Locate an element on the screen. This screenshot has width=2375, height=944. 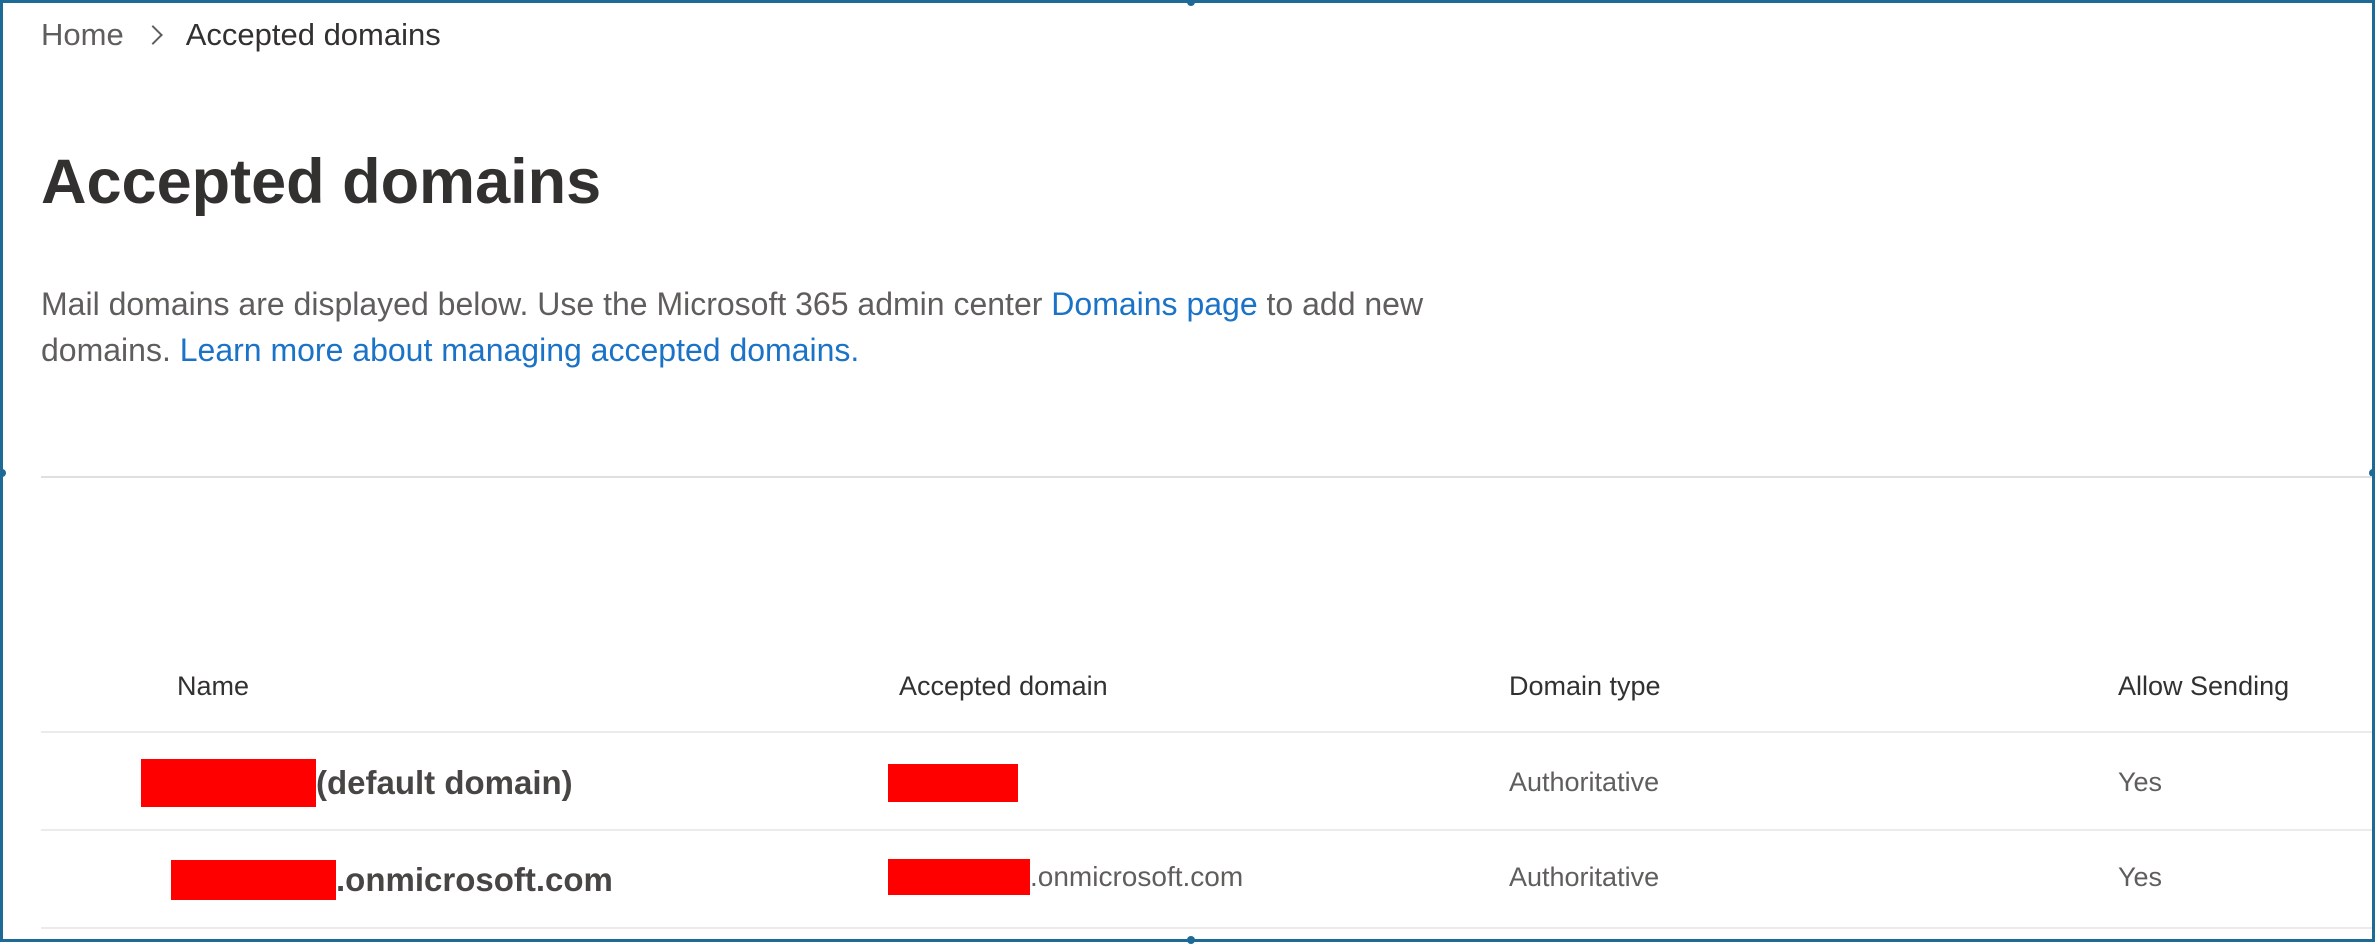
table-row: (default domain) Authoritative Yes is located at coordinates (1206, 782).